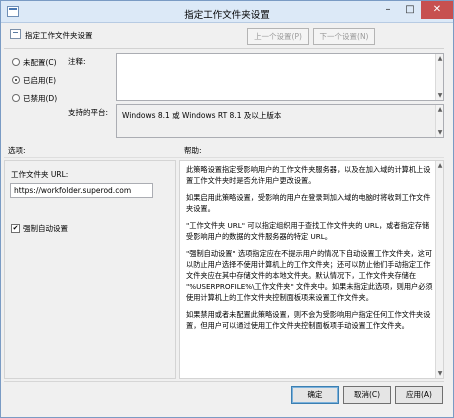  Describe the element at coordinates (202, 115) in the screenshot. I see `supported-platforms-value: Windows 8.1 或 Windows RT 8.1 及以上版本` at that location.